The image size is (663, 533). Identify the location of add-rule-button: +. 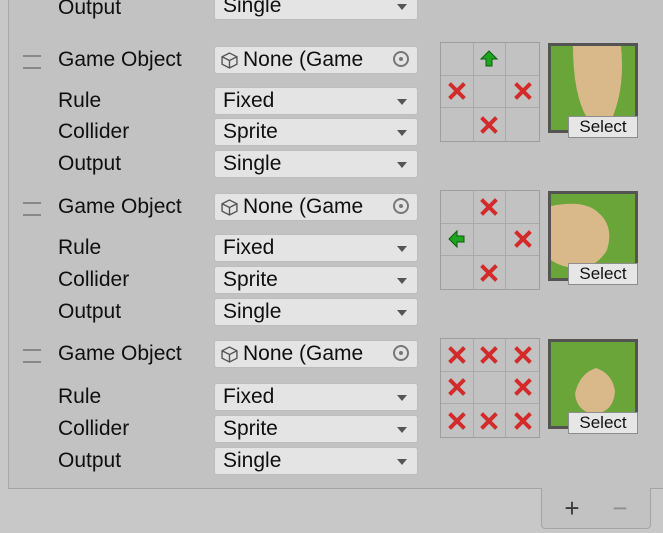
(572, 508).